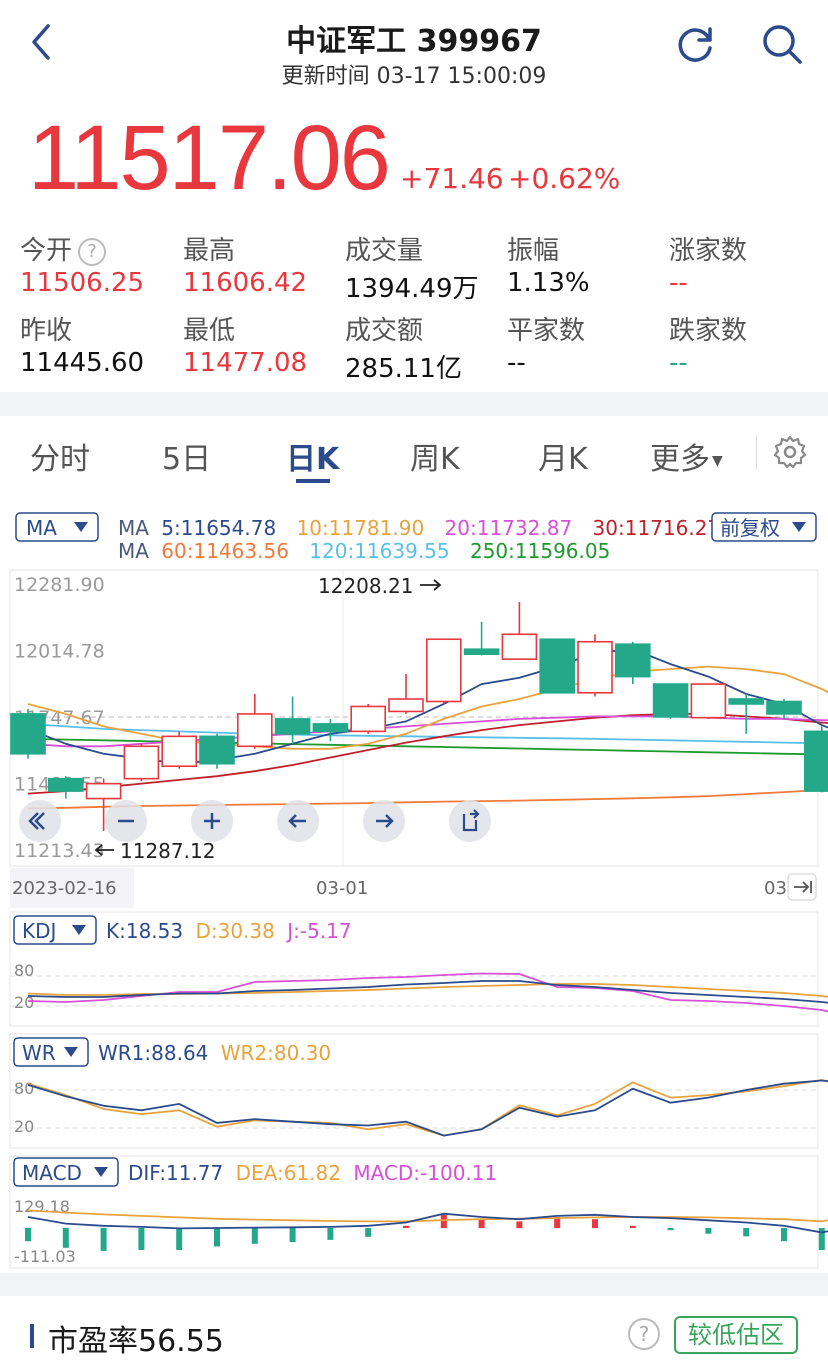  Describe the element at coordinates (431, 585) in the screenshot. I see `arrow-right-icon` at that location.